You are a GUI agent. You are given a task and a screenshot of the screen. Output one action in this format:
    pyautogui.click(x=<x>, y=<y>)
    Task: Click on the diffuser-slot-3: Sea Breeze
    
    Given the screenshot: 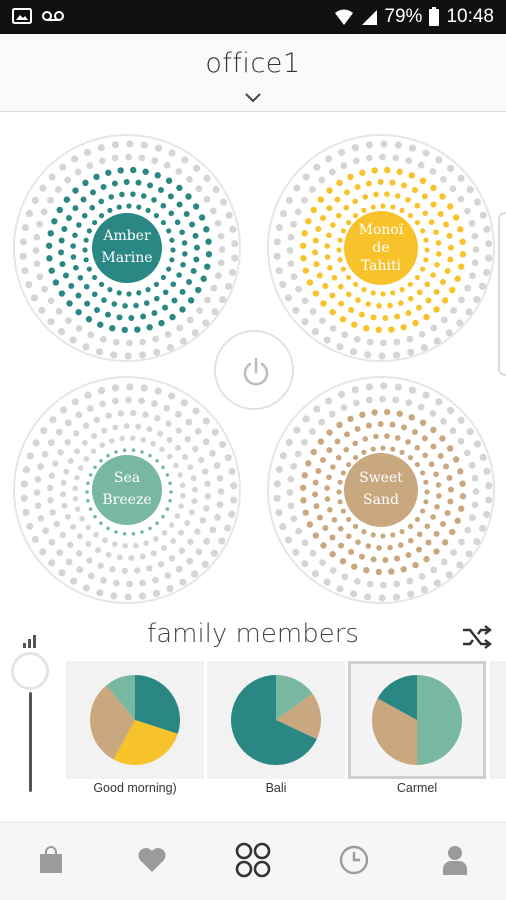 What is the action you would take?
    pyautogui.click(x=127, y=490)
    